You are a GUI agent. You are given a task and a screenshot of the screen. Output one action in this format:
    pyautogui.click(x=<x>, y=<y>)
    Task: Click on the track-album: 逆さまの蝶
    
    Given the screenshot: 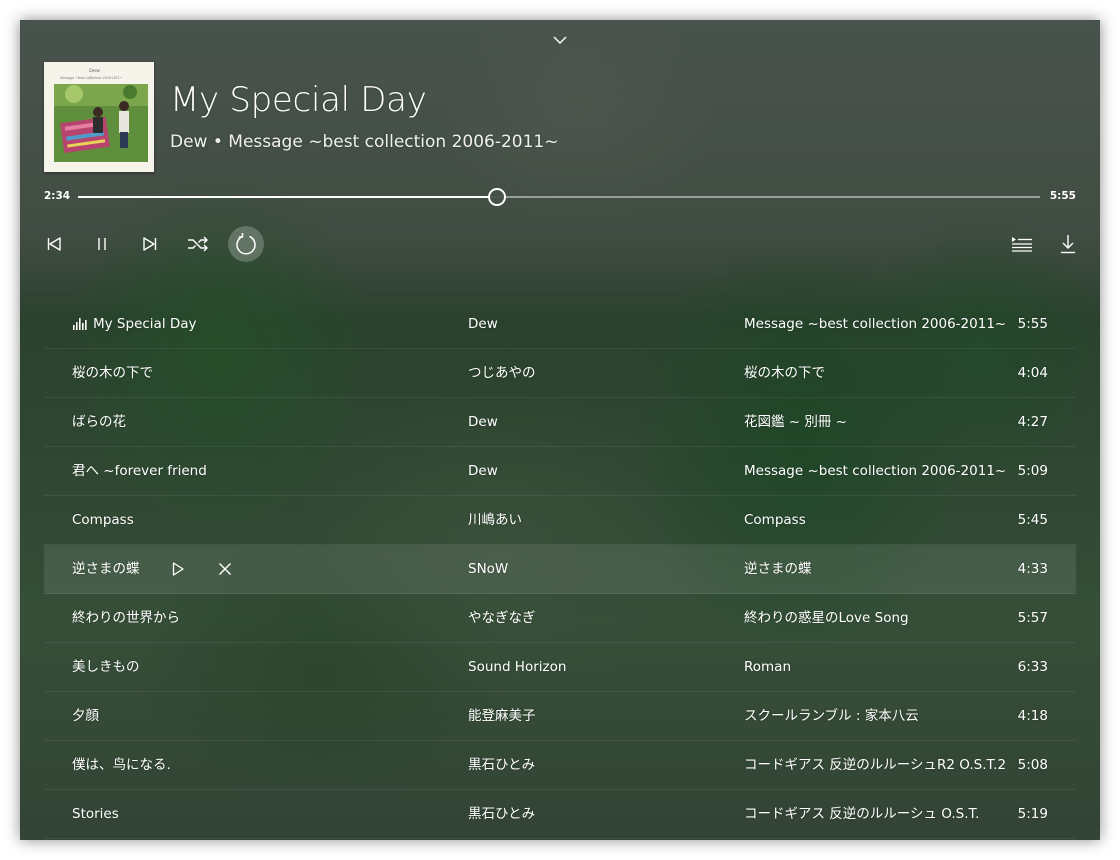 What is the action you would take?
    pyautogui.click(x=778, y=569)
    